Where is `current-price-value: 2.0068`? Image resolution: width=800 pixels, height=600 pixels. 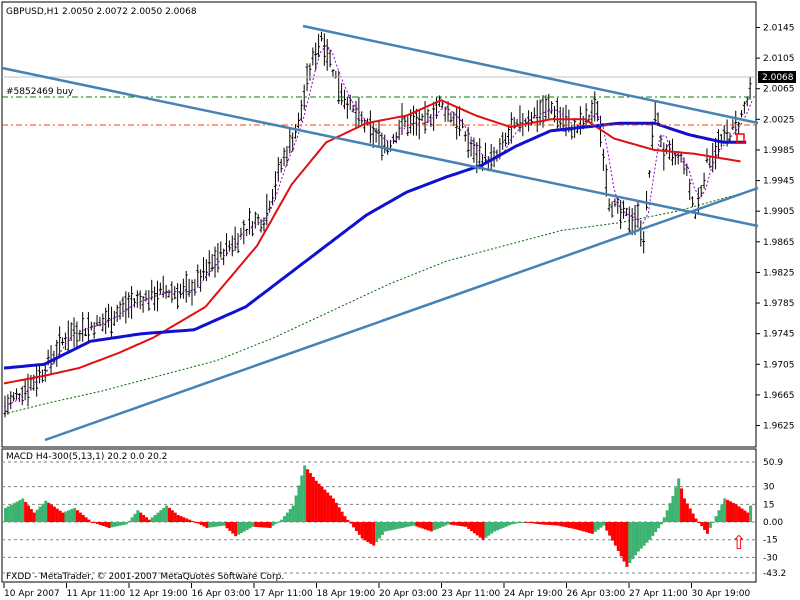 current-price-value: 2.0068 is located at coordinates (778, 78).